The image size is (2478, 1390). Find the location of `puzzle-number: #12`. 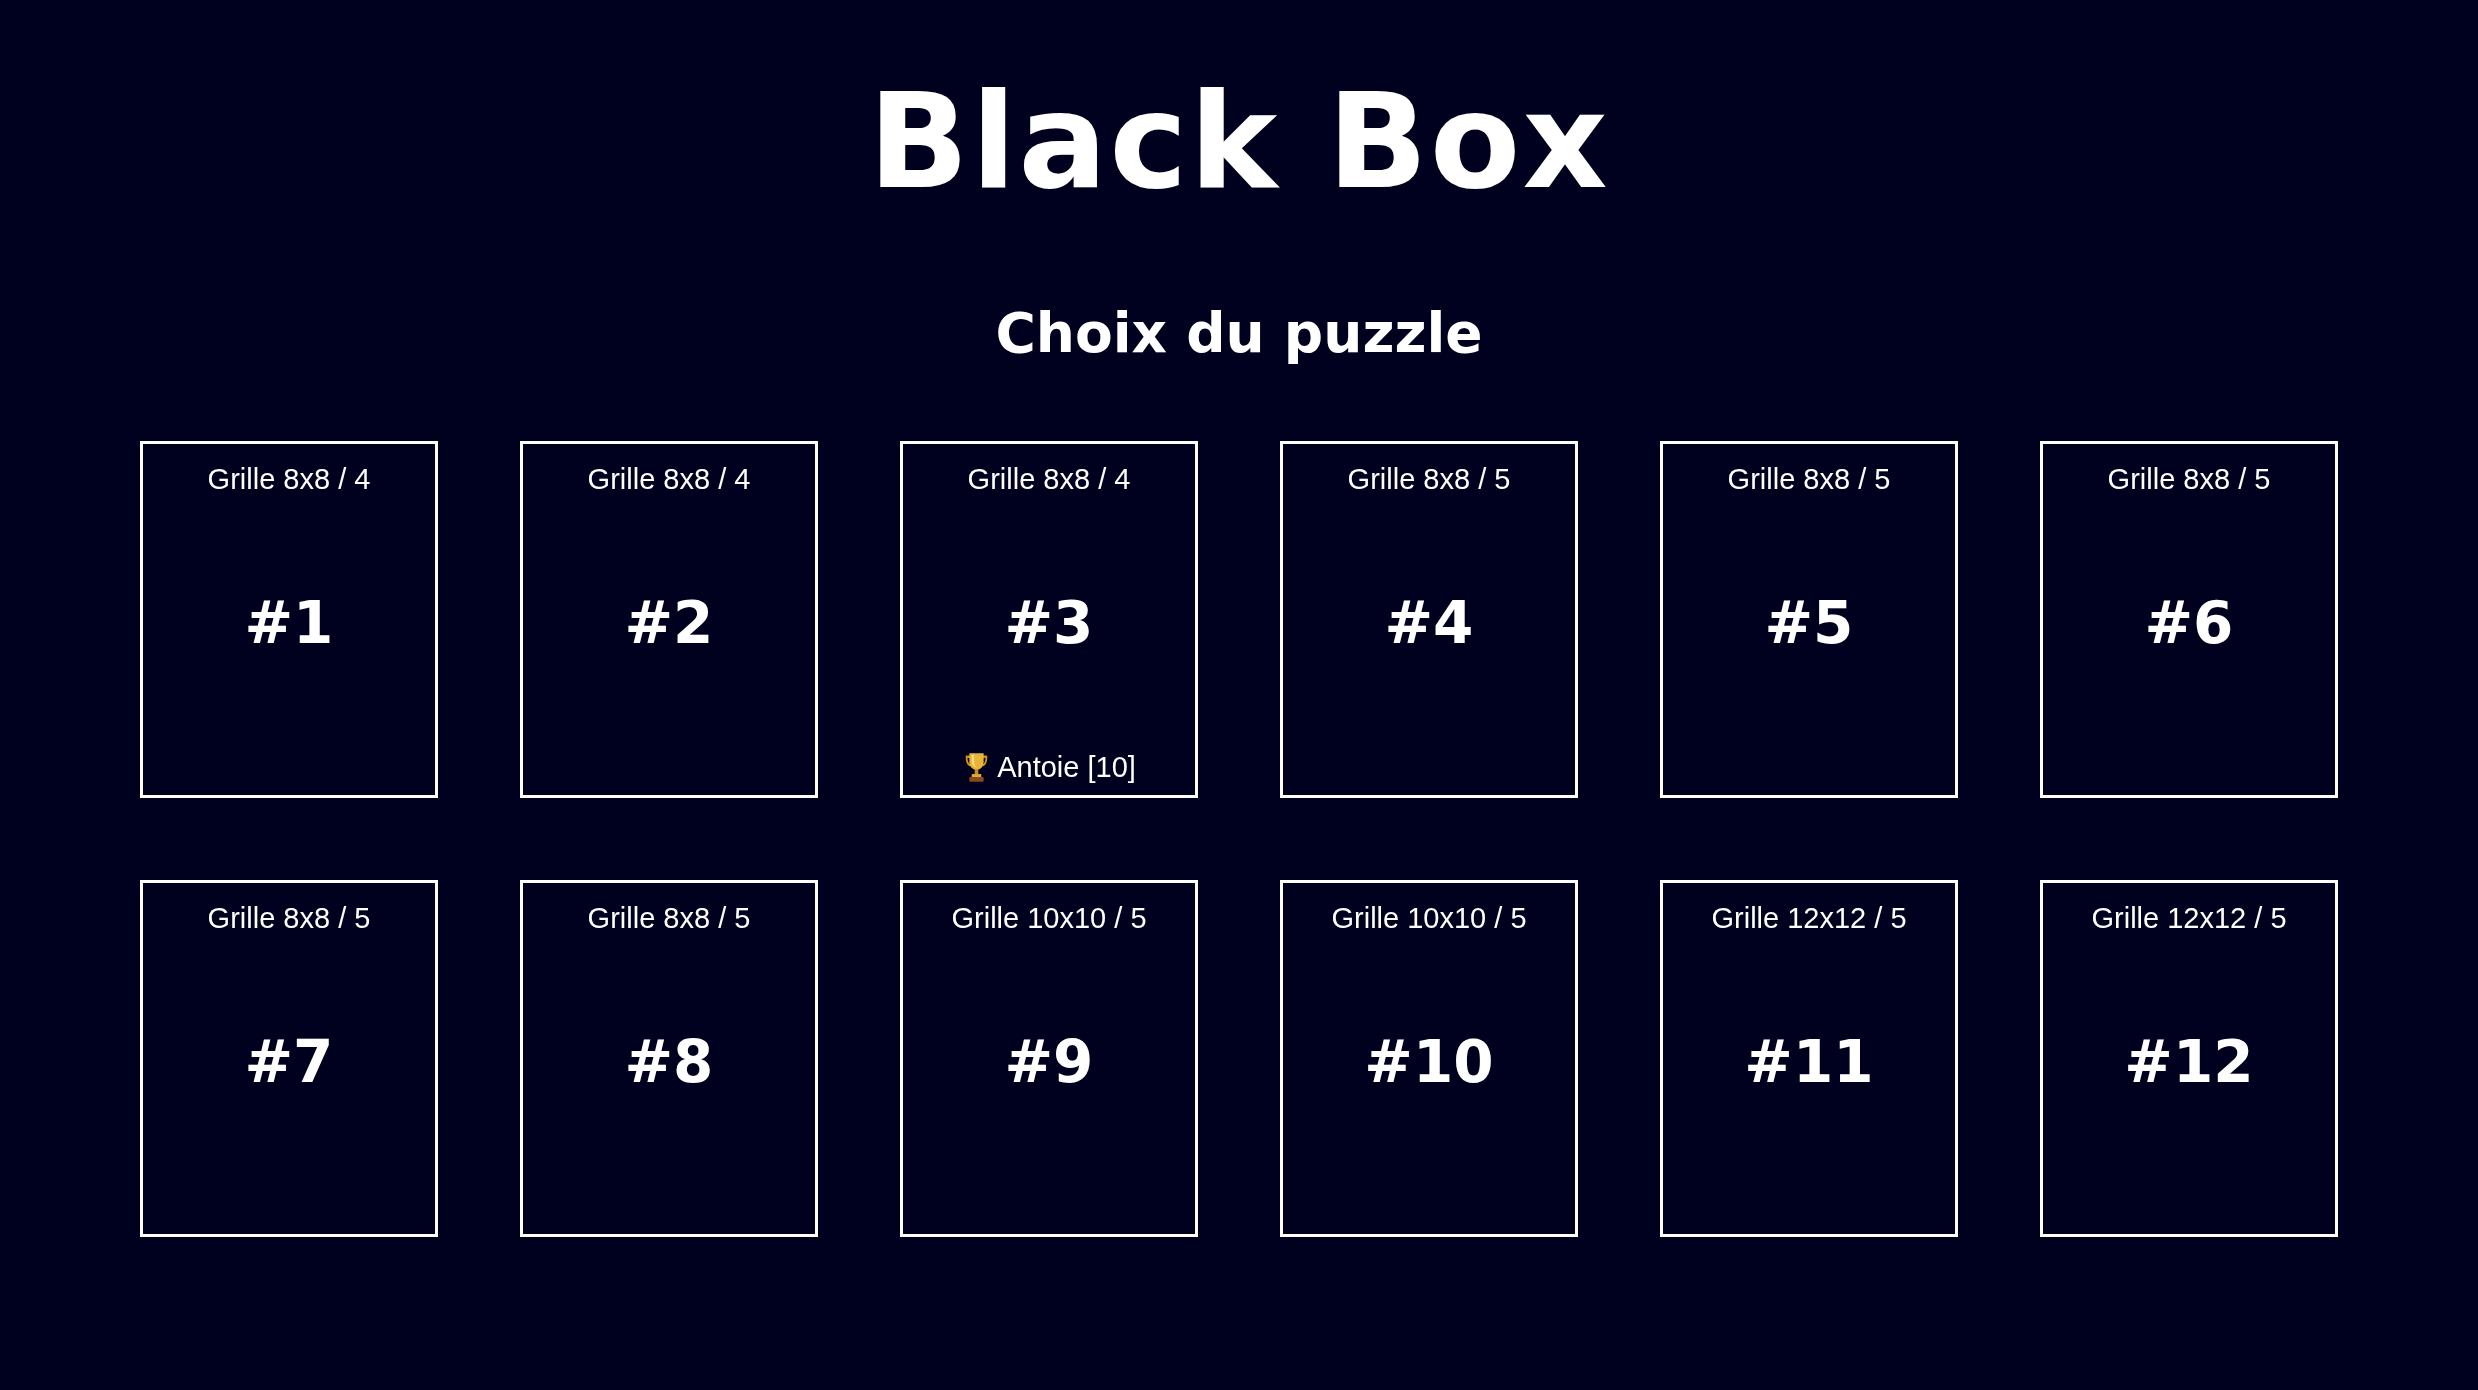

puzzle-number: #12 is located at coordinates (2189, 1062).